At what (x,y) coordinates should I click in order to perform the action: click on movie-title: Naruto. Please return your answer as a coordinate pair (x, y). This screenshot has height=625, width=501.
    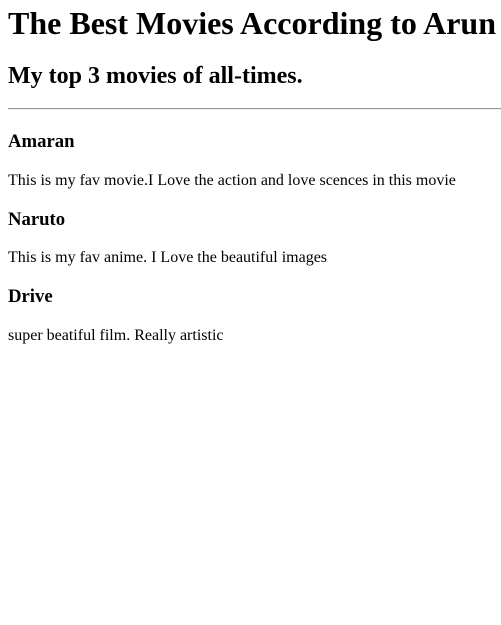
    Looking at the image, I should click on (37, 219).